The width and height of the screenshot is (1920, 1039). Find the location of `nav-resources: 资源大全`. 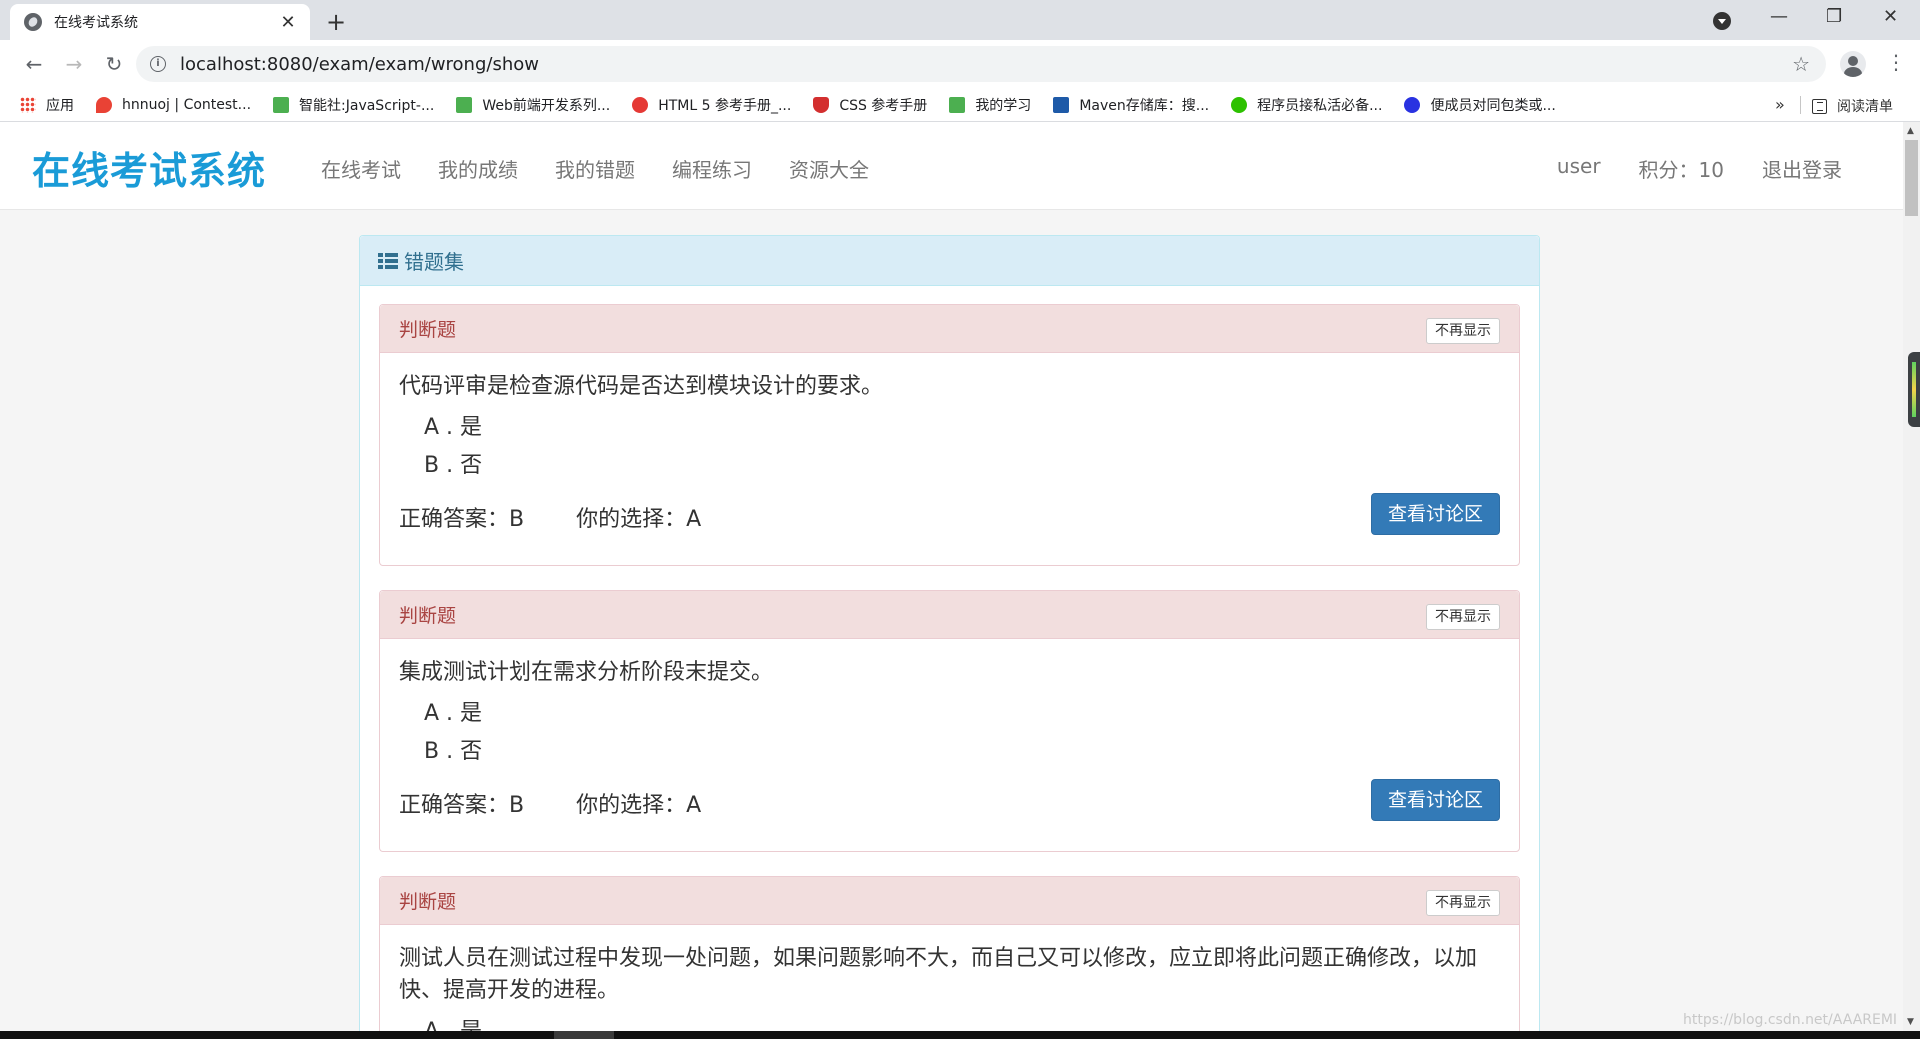

nav-resources: 资源大全 is located at coordinates (829, 168).